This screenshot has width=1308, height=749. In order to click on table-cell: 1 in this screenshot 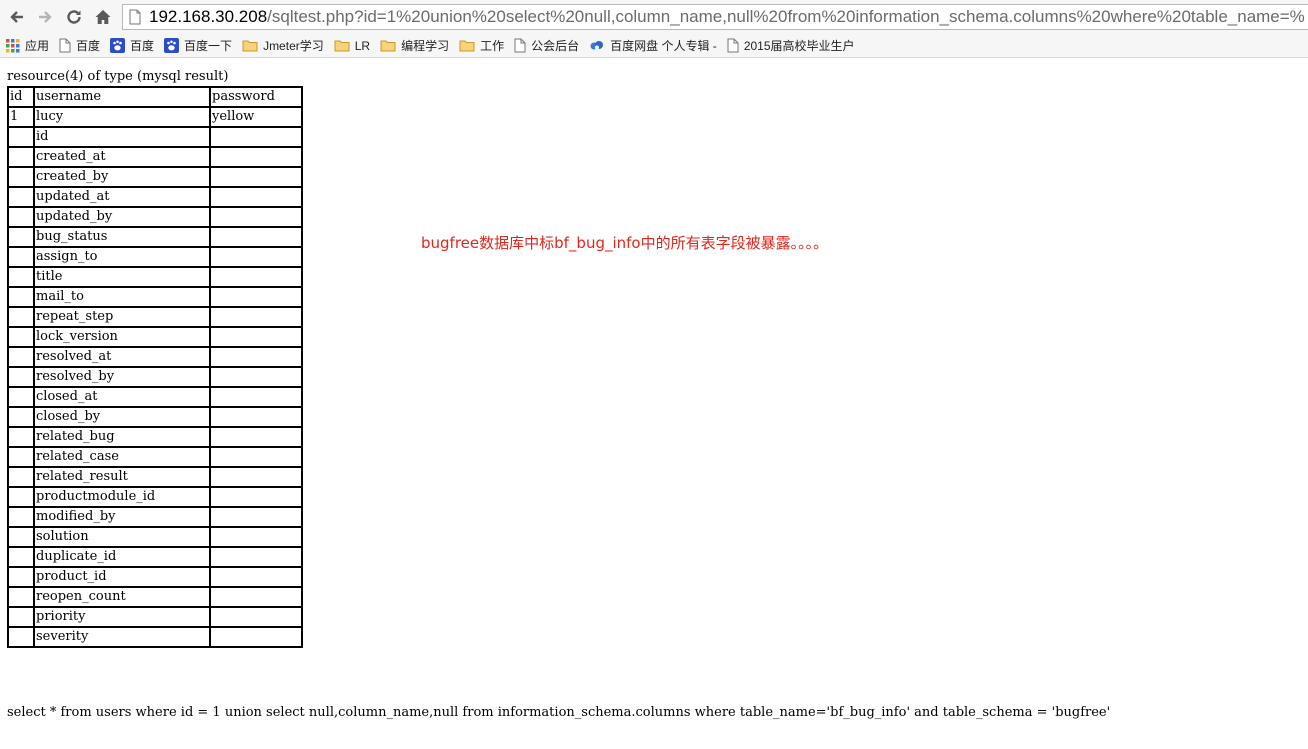, I will do `click(21, 117)`.